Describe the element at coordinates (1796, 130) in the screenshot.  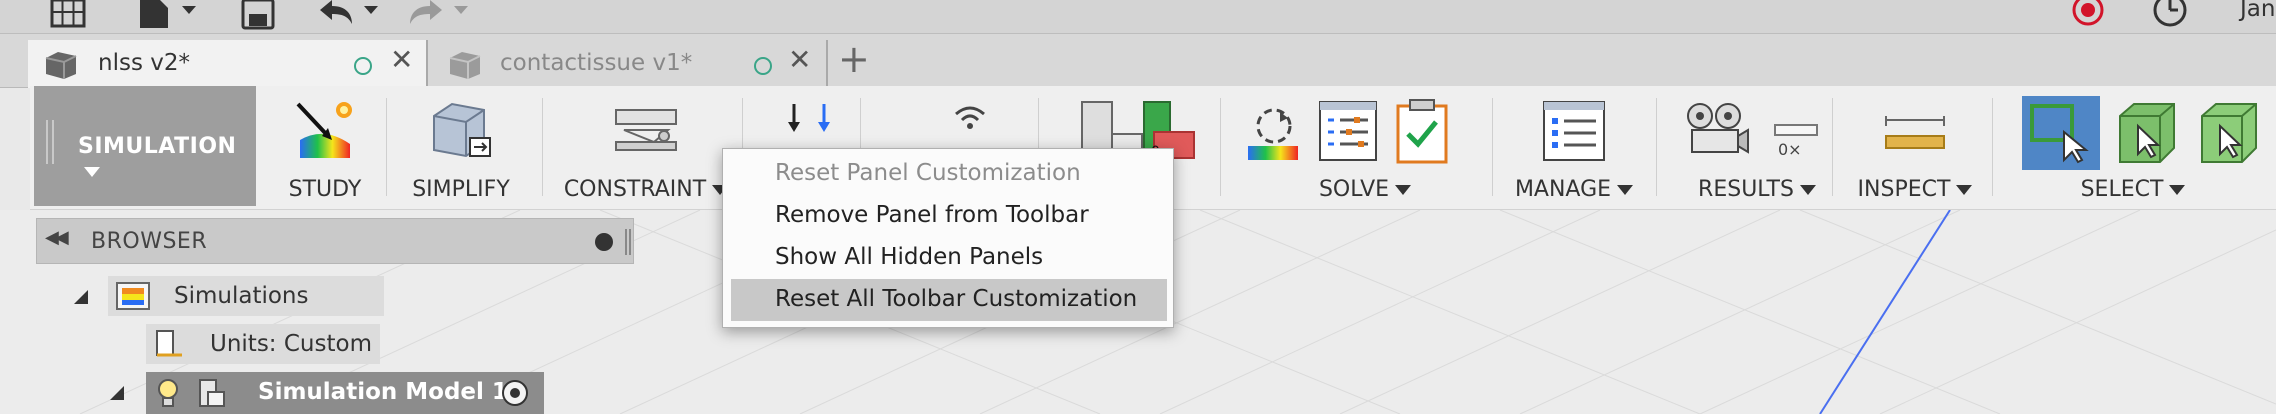
I see `deformation-scale-icon` at that location.